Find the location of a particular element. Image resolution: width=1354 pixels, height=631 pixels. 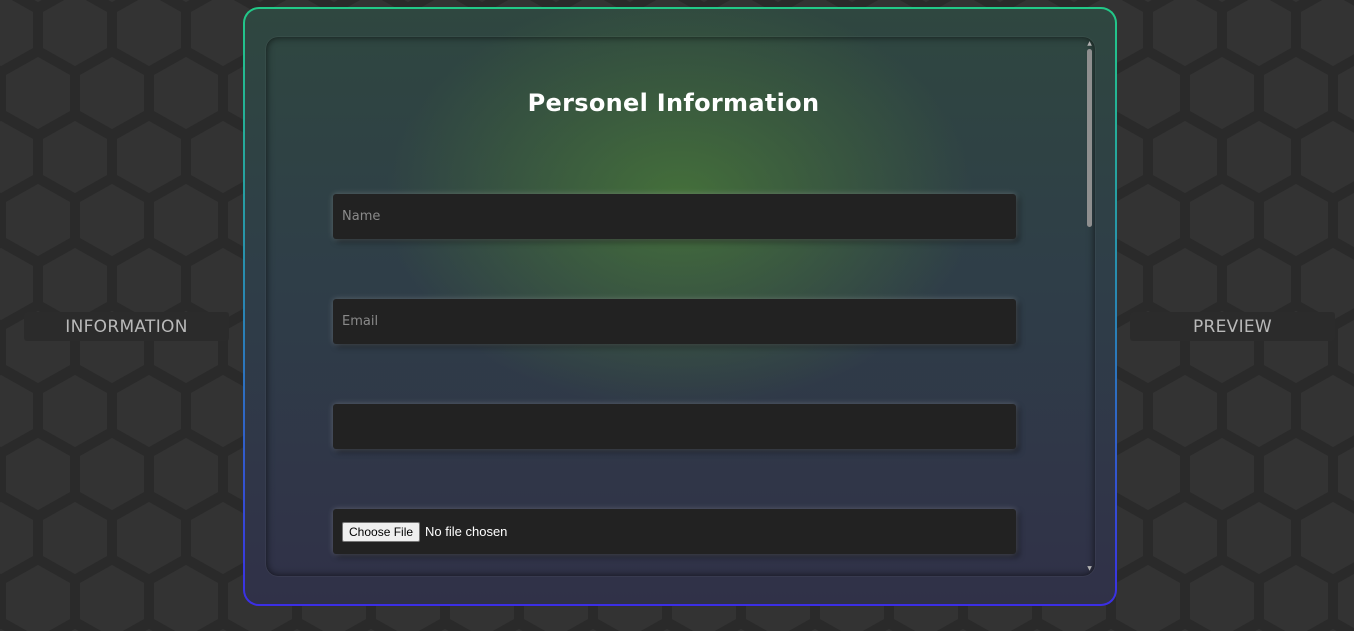

file-status-text: No file chosen is located at coordinates (466, 531).